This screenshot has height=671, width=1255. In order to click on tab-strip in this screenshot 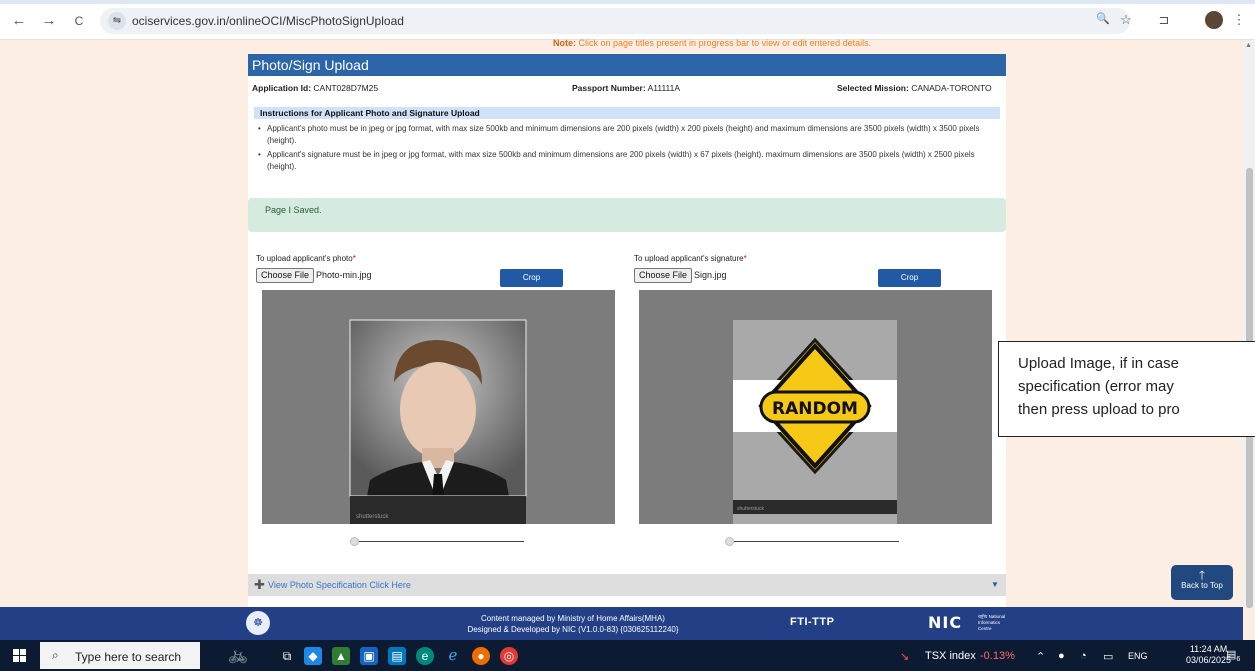, I will do `click(627, 2)`.